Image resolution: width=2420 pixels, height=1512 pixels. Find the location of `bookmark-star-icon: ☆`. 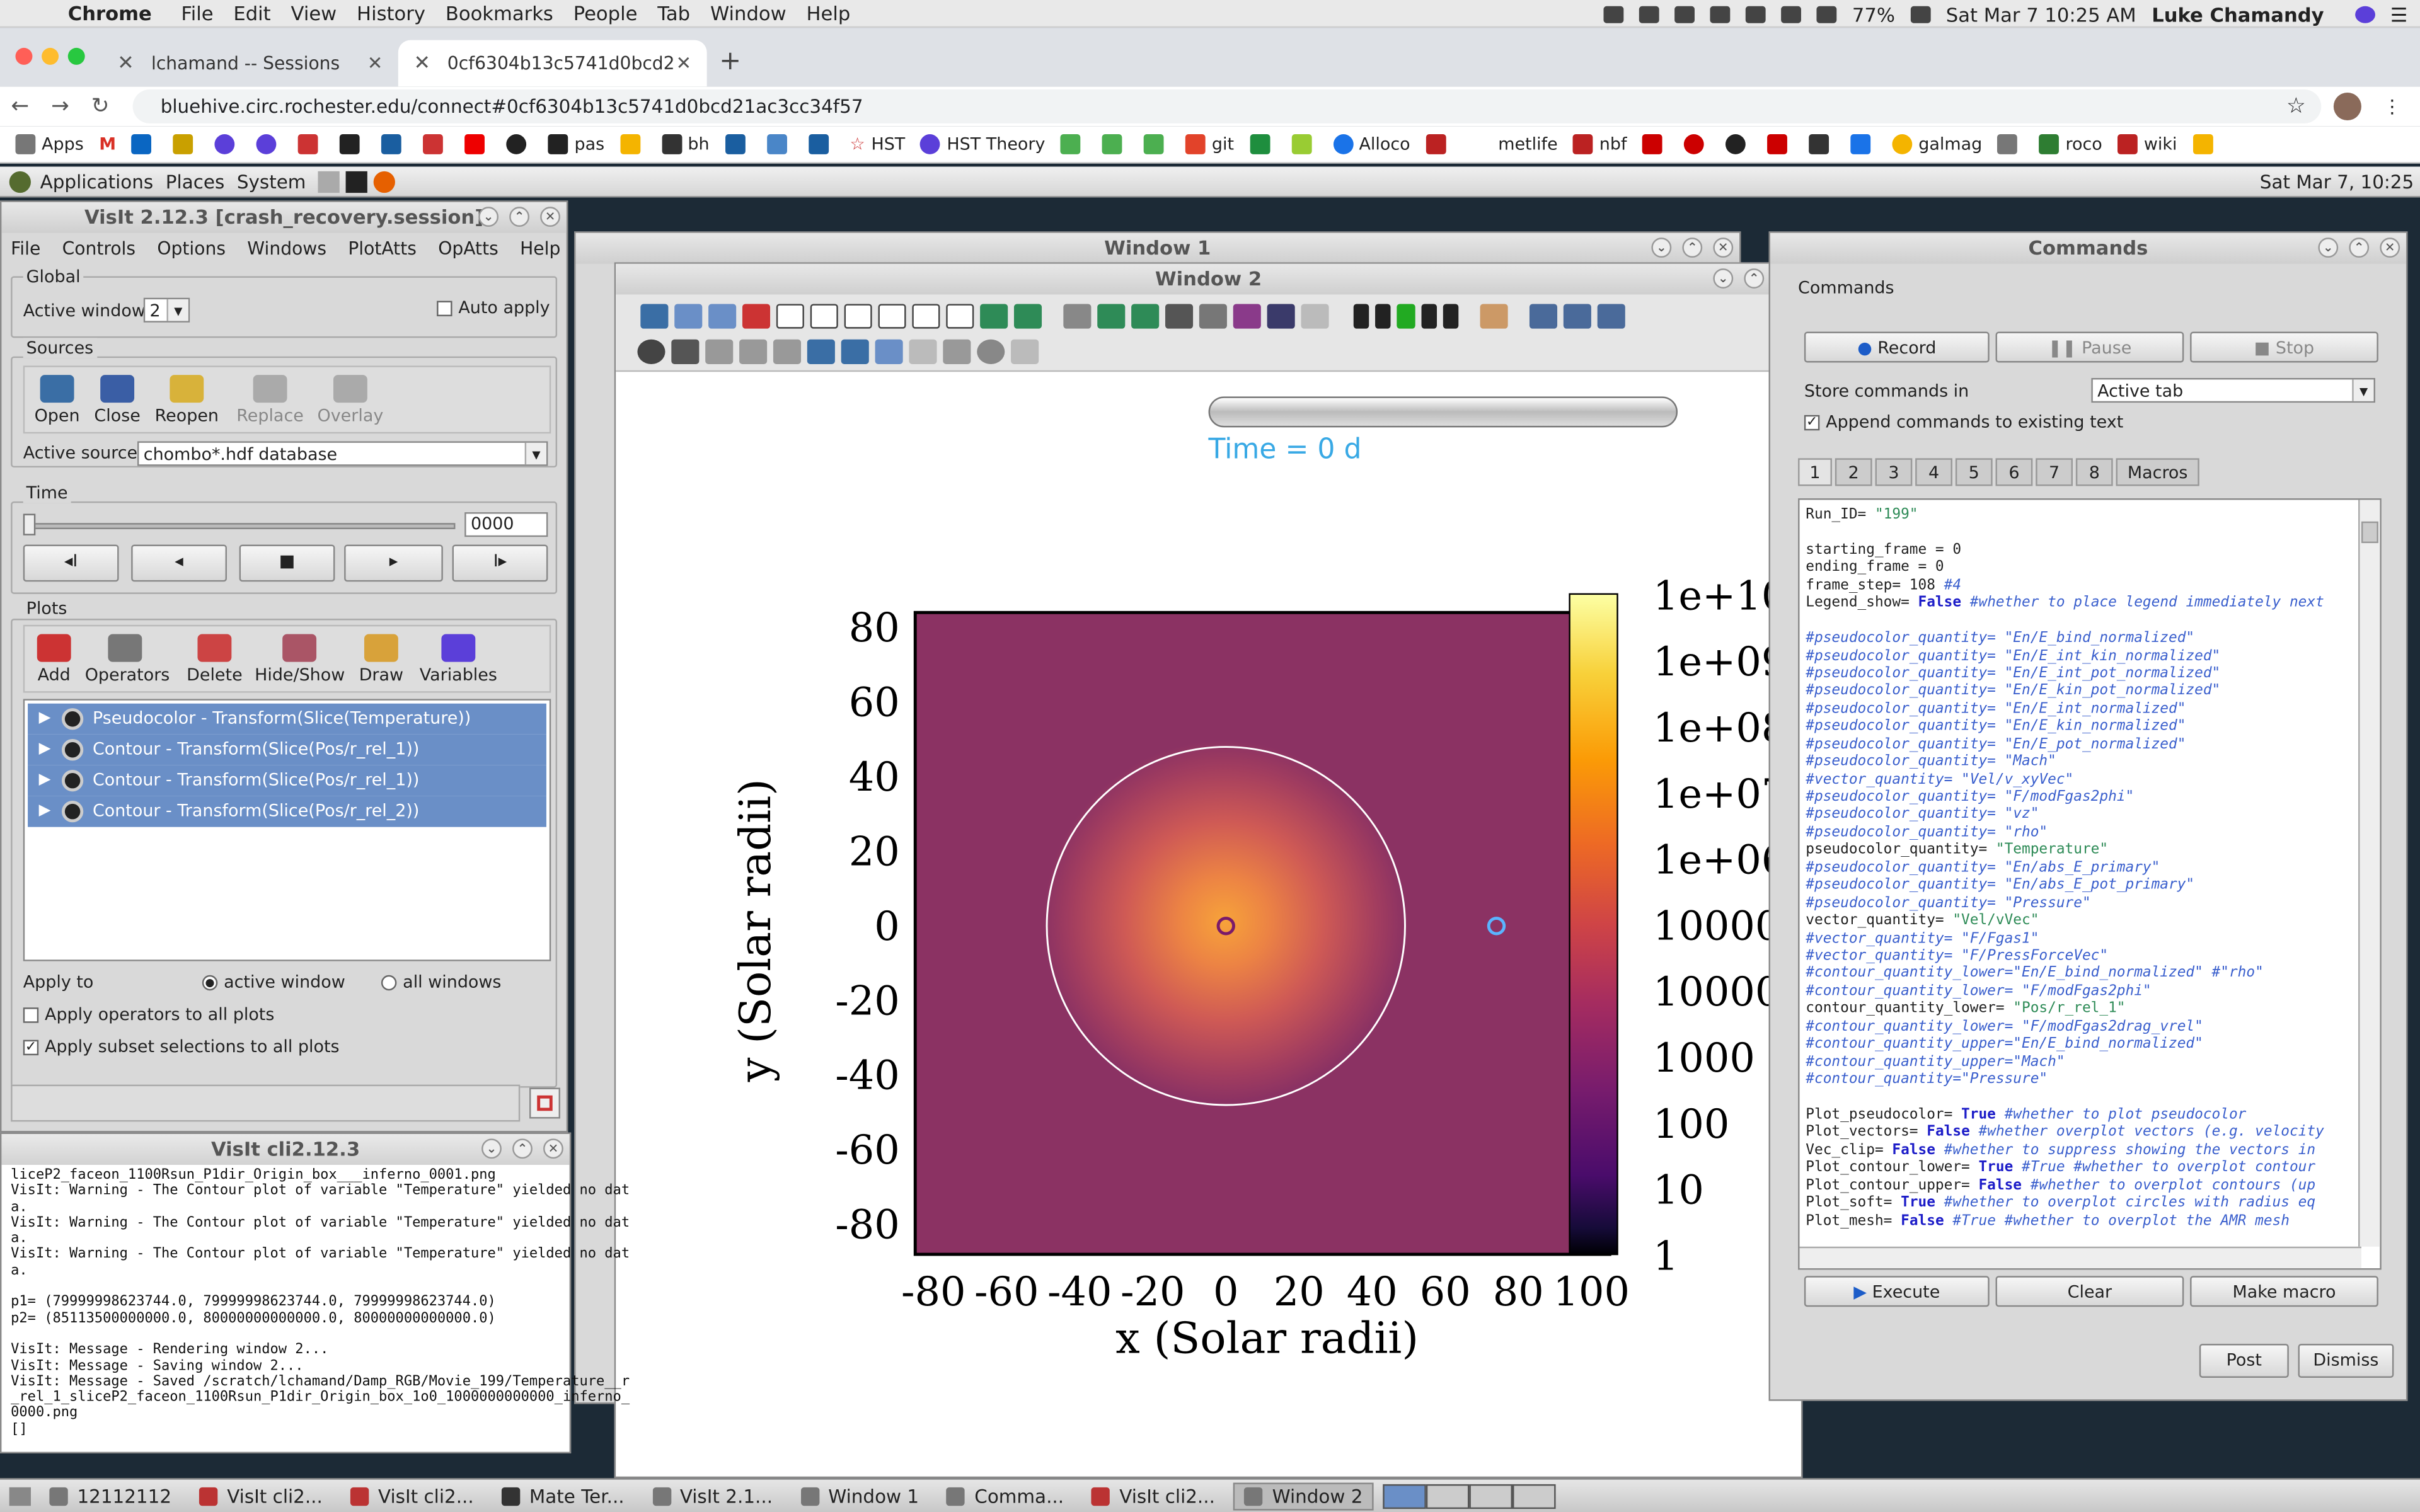

bookmark-star-icon: ☆ is located at coordinates (2296, 106).